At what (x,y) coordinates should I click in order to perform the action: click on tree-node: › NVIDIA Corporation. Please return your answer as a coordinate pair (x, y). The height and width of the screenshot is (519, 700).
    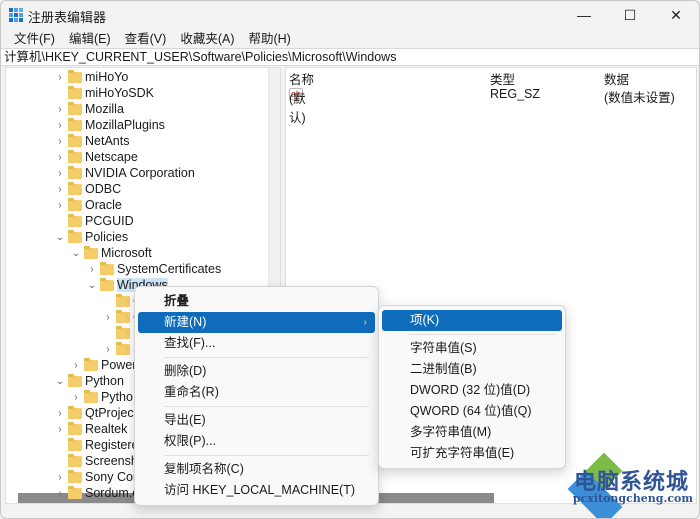
    Looking at the image, I should click on (124, 173).